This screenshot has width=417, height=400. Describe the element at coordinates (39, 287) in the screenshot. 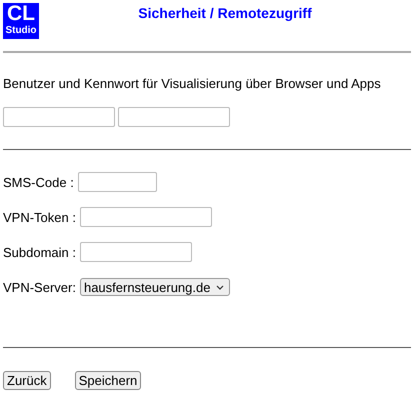

I see `field-label: VPN-Server:` at that location.